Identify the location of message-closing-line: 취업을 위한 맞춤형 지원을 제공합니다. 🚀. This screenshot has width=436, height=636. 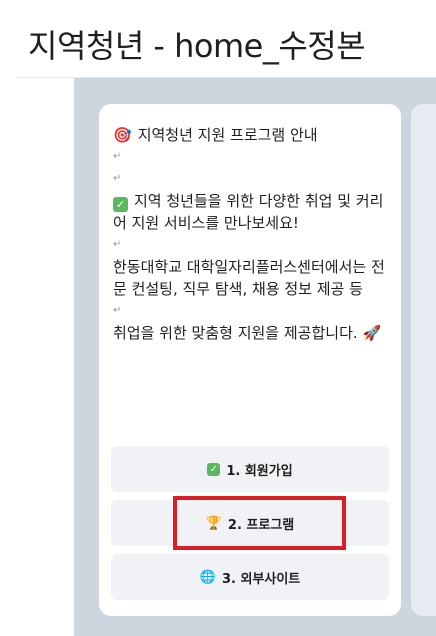
(250, 333).